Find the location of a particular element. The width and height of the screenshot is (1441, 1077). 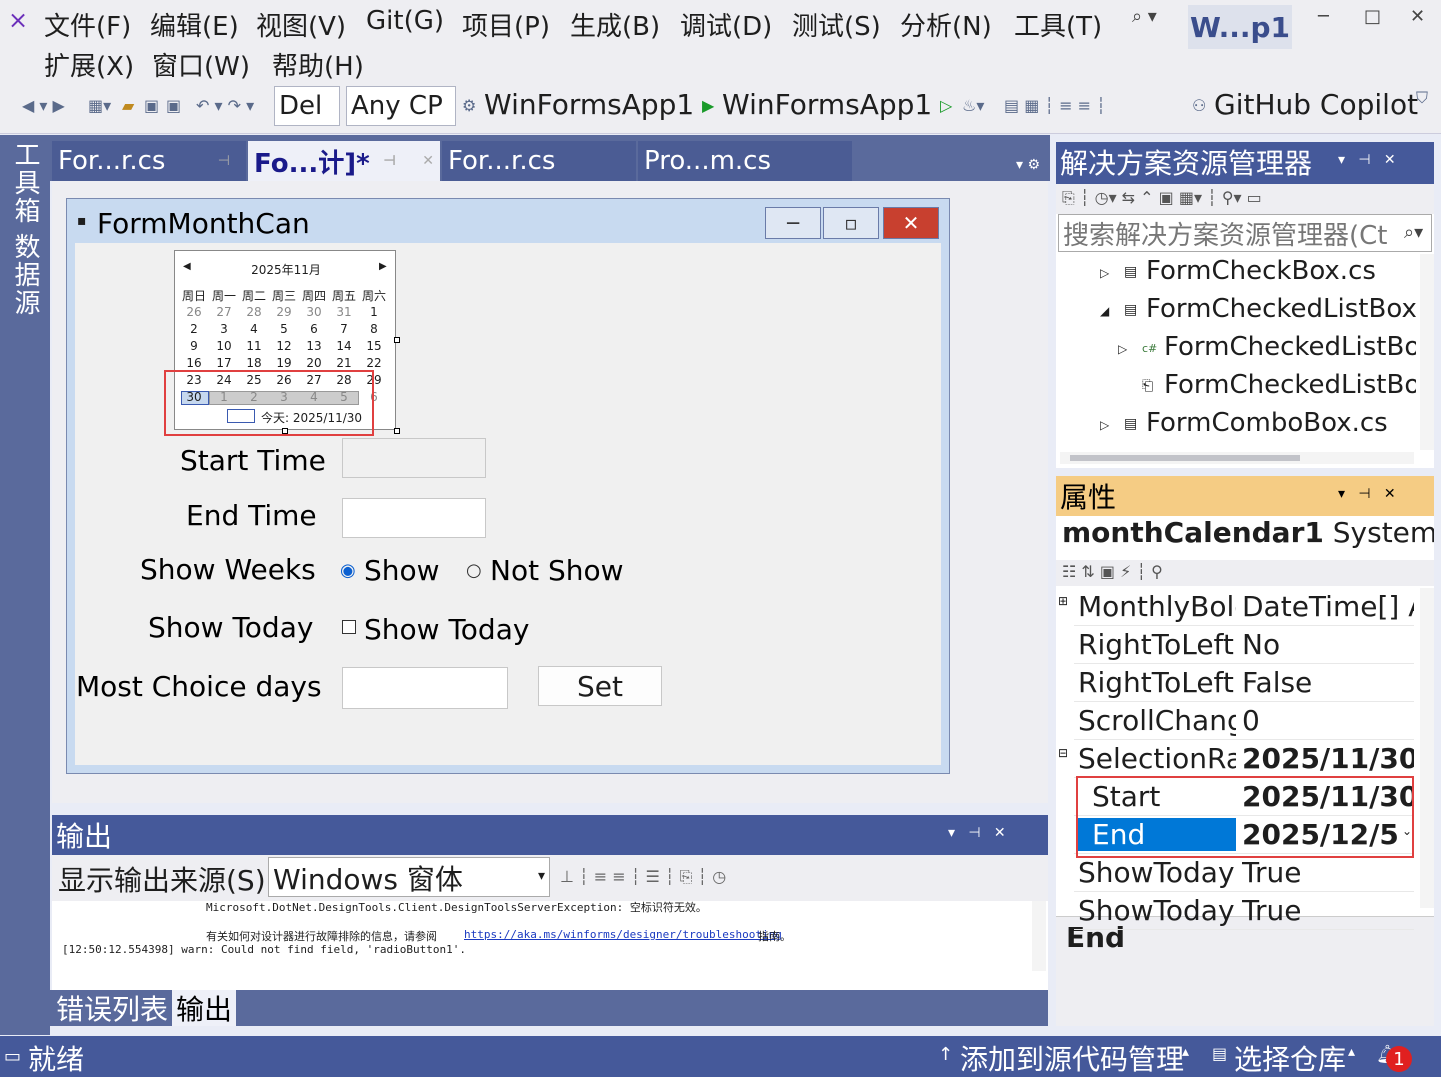

pin-icon: ⛉ is located at coordinates (1422, 98).